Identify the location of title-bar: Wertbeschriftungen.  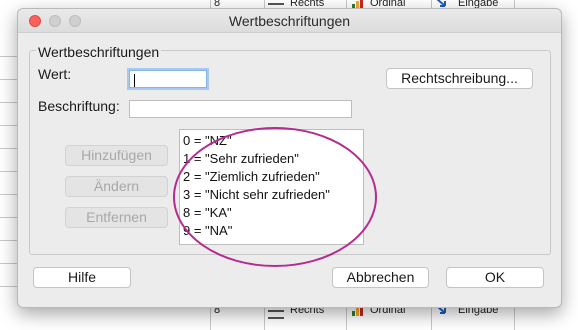
(289, 21).